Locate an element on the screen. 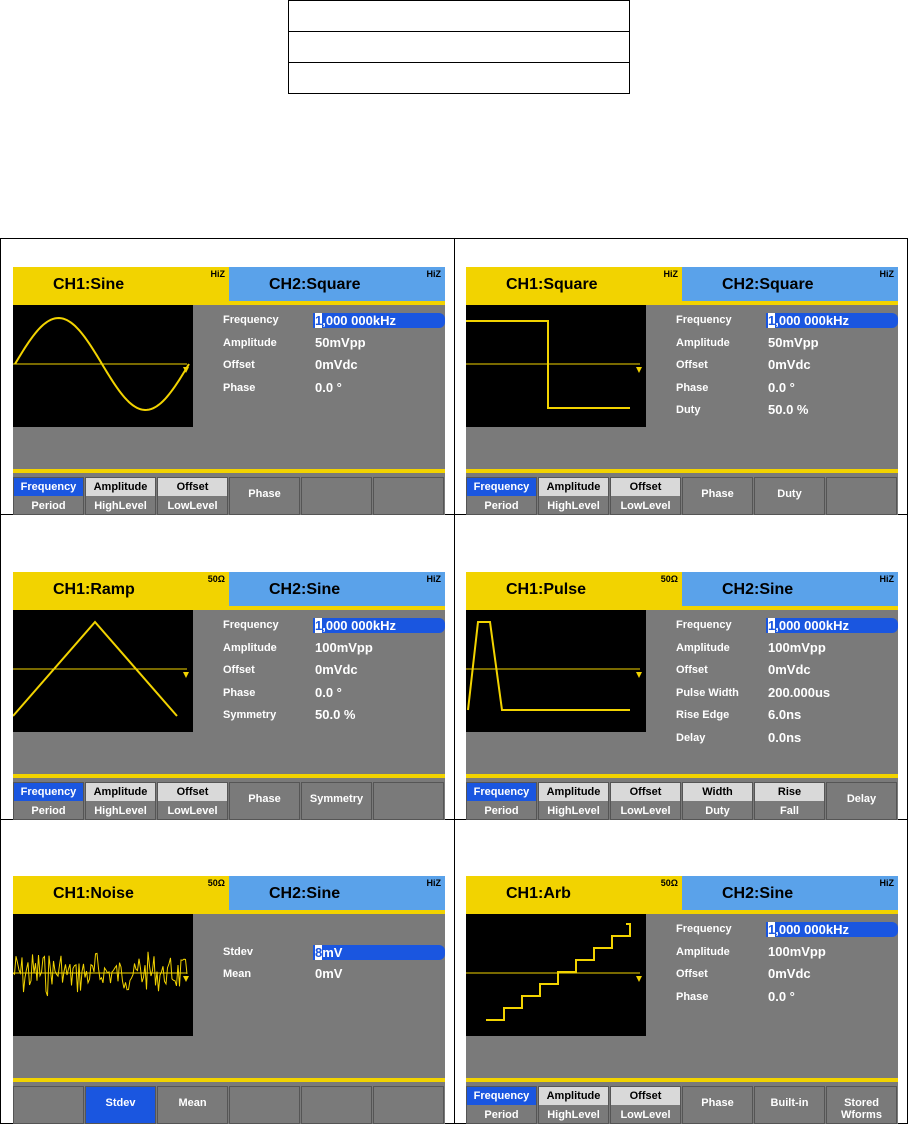  softkey-button: Stored Wforms is located at coordinates (861, 1105).